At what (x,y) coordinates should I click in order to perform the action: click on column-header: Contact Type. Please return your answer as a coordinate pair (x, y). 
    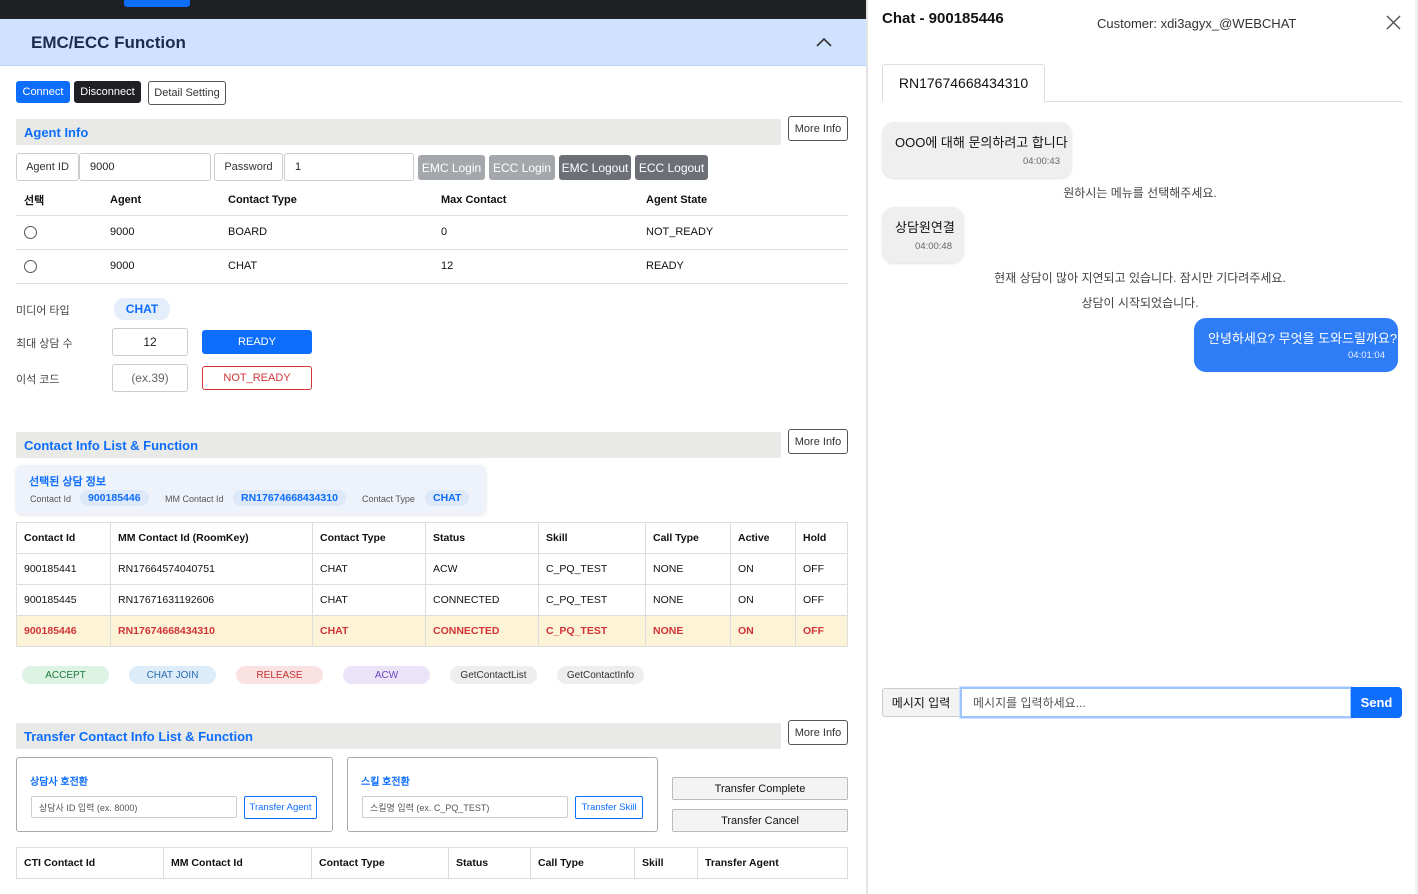
    Looking at the image, I should click on (380, 863).